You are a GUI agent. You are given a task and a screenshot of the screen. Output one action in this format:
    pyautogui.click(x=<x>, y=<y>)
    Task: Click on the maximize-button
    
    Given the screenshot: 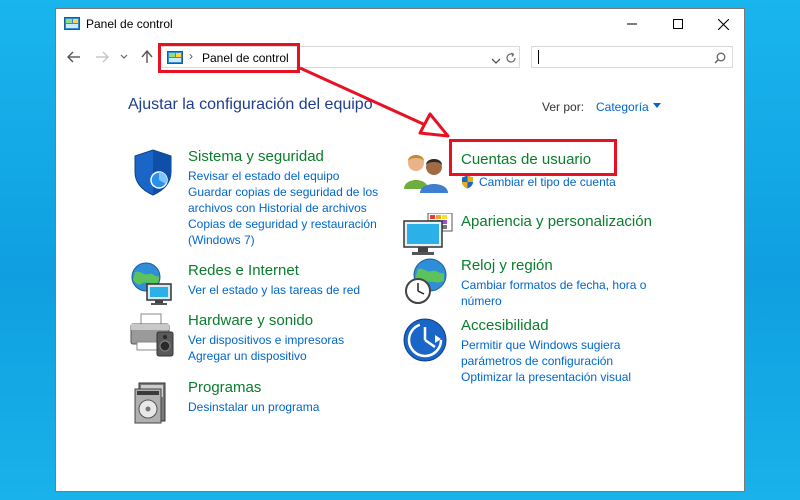 What is the action you would take?
    pyautogui.click(x=678, y=24)
    